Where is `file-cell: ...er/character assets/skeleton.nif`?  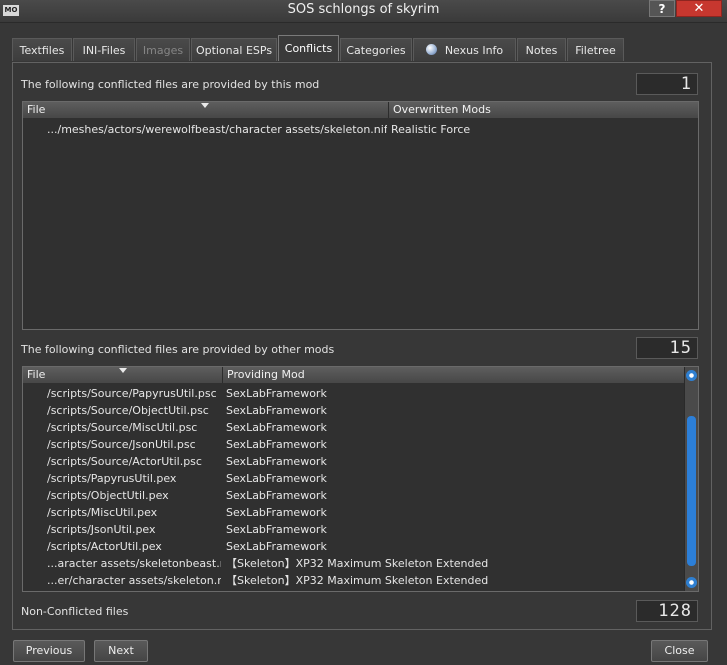 file-cell: ...er/character assets/skeleton.nif is located at coordinates (134, 580).